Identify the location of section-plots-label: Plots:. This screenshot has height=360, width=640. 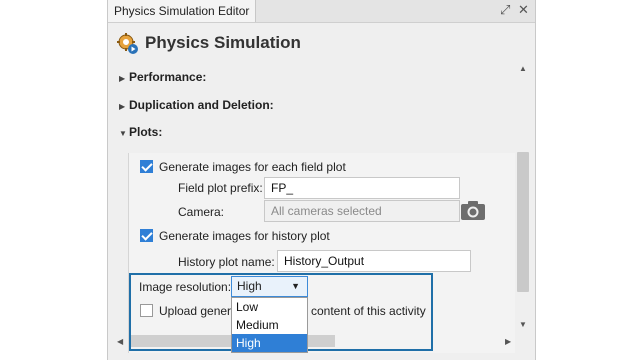
(146, 132).